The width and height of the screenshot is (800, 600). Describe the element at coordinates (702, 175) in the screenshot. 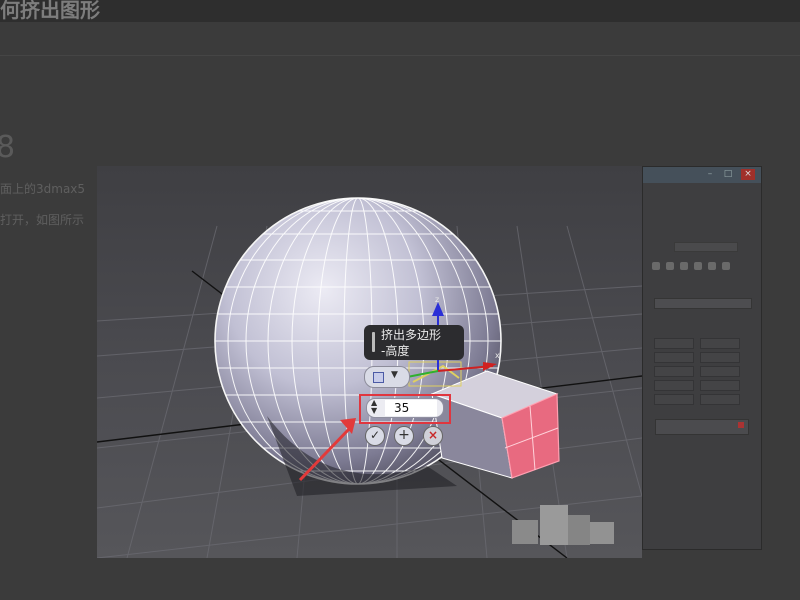

I see `panel-titlebar: – □ ×` at that location.